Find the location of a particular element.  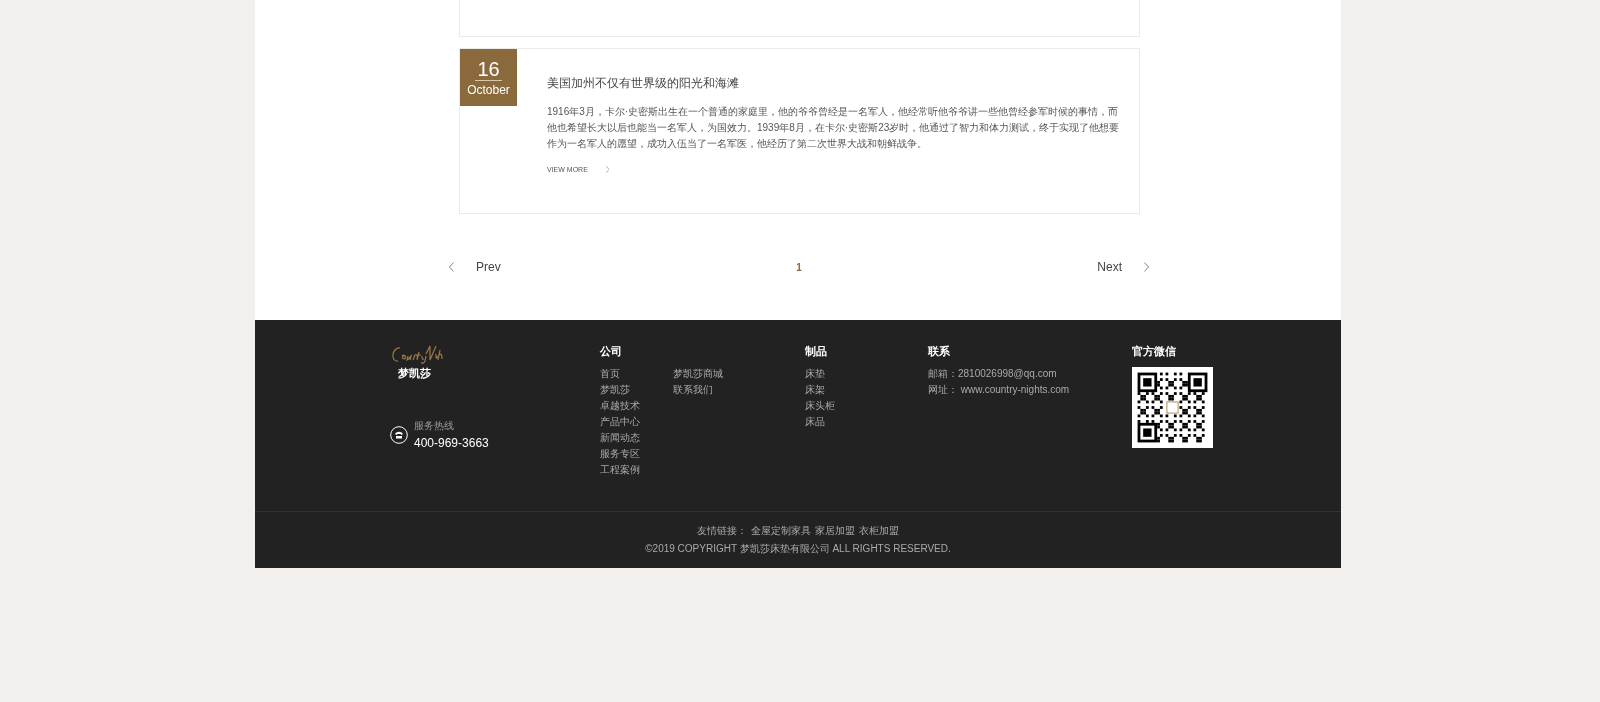

footer-link: 工程案例 is located at coordinates (636, 471).